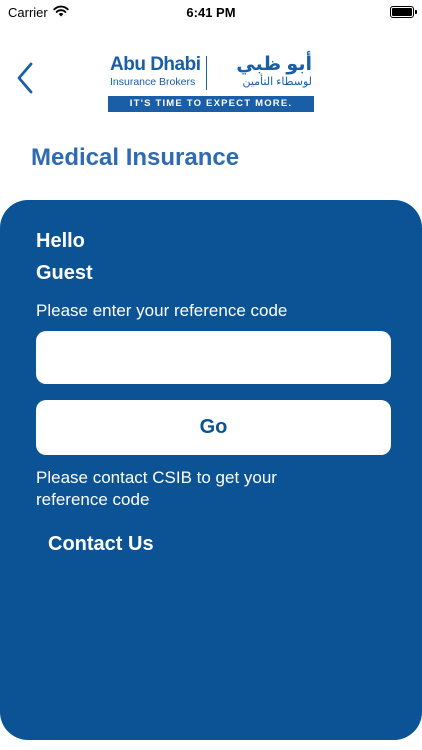 This screenshot has height=750, width=422. What do you see at coordinates (135, 157) in the screenshot?
I see `page-title: Medical Insurance` at bounding box center [135, 157].